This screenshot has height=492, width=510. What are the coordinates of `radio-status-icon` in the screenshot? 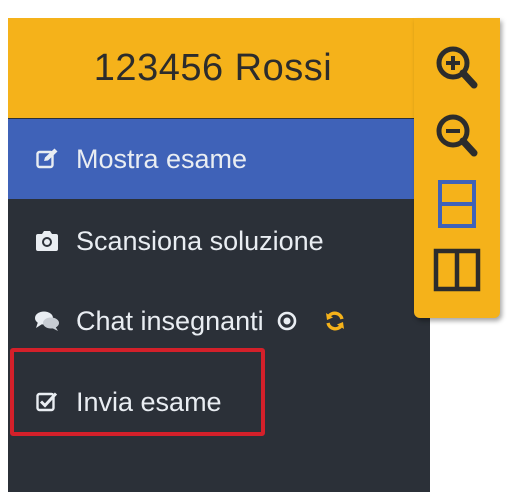 It's located at (287, 321).